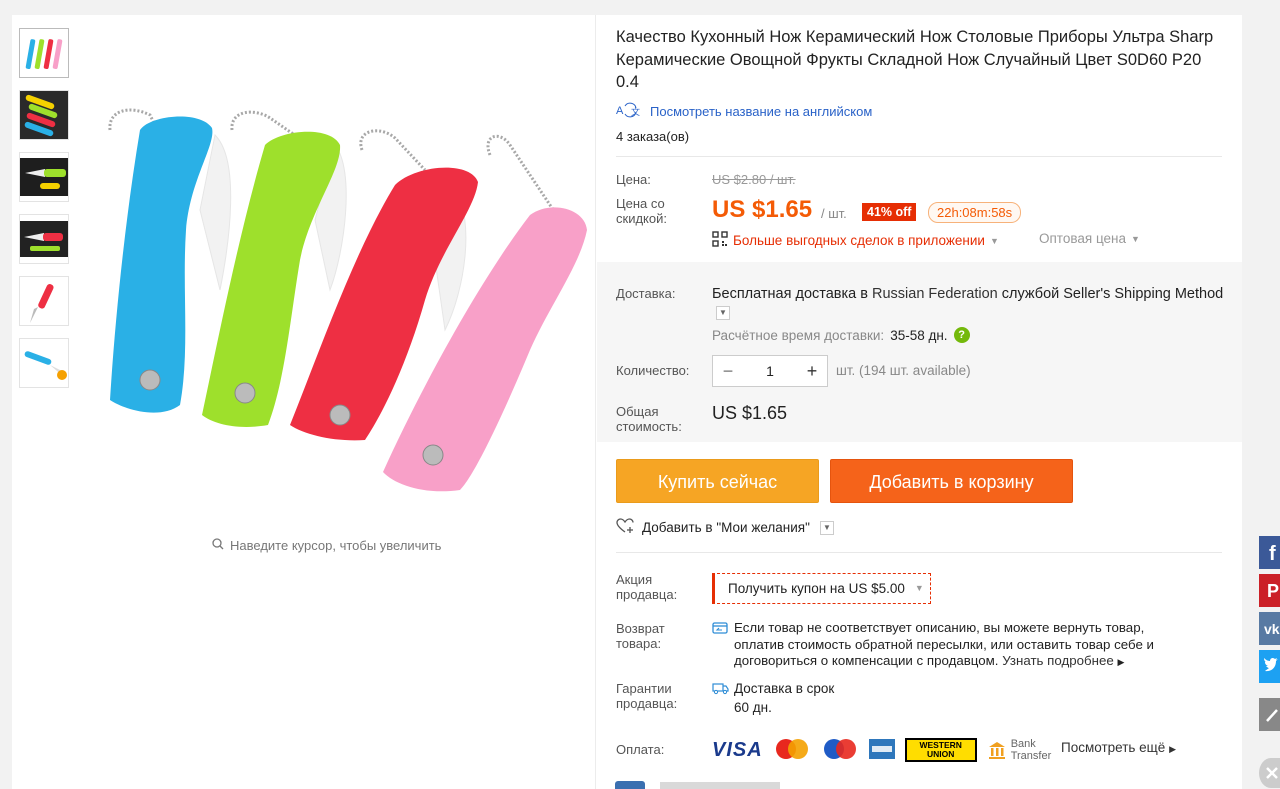 The width and height of the screenshot is (1280, 789). What do you see at coordinates (1112, 294) in the screenshot?
I see `shipping-suffix: службой Seller's Shipping Method` at bounding box center [1112, 294].